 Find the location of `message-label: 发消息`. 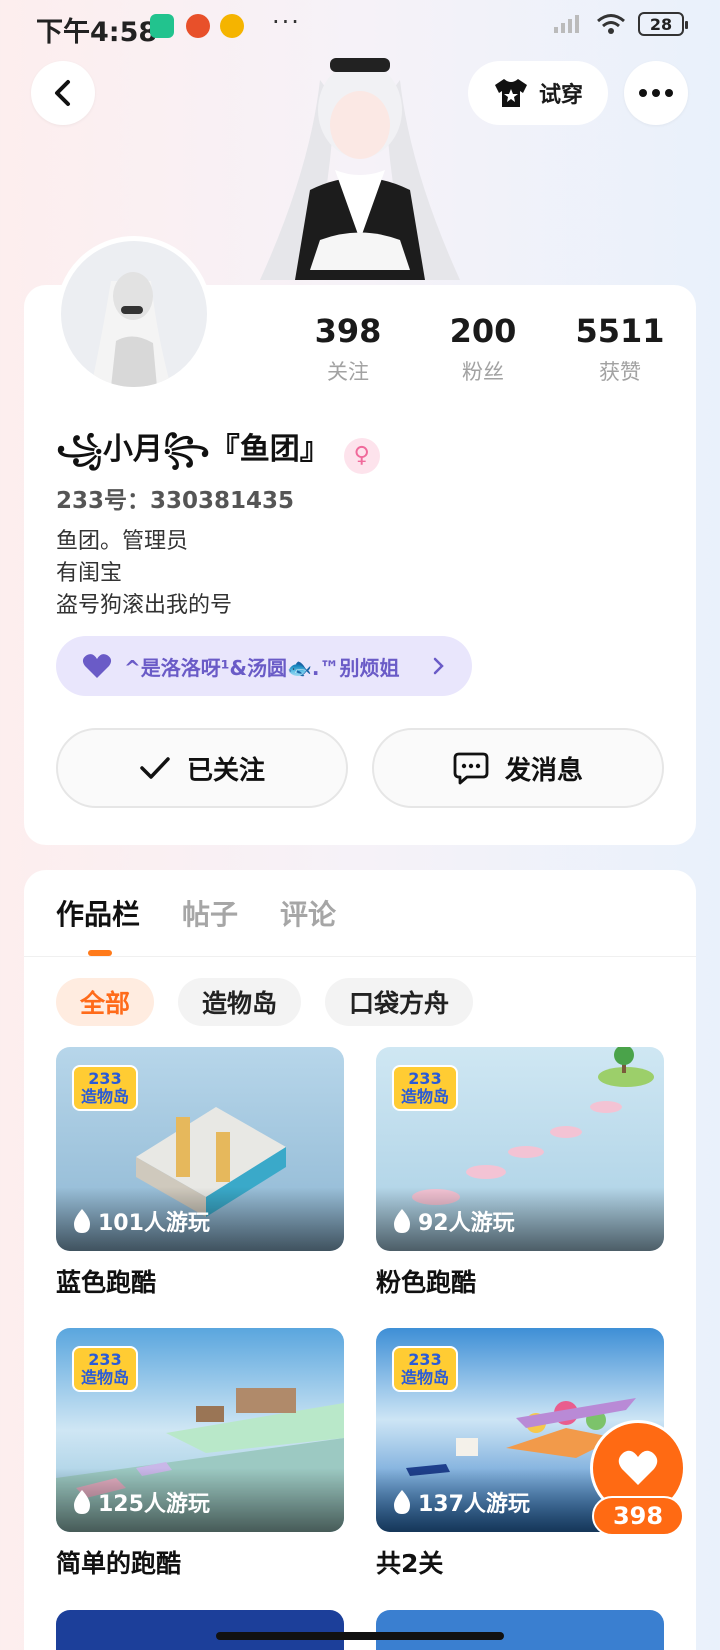

message-label: 发消息 is located at coordinates (543, 770).